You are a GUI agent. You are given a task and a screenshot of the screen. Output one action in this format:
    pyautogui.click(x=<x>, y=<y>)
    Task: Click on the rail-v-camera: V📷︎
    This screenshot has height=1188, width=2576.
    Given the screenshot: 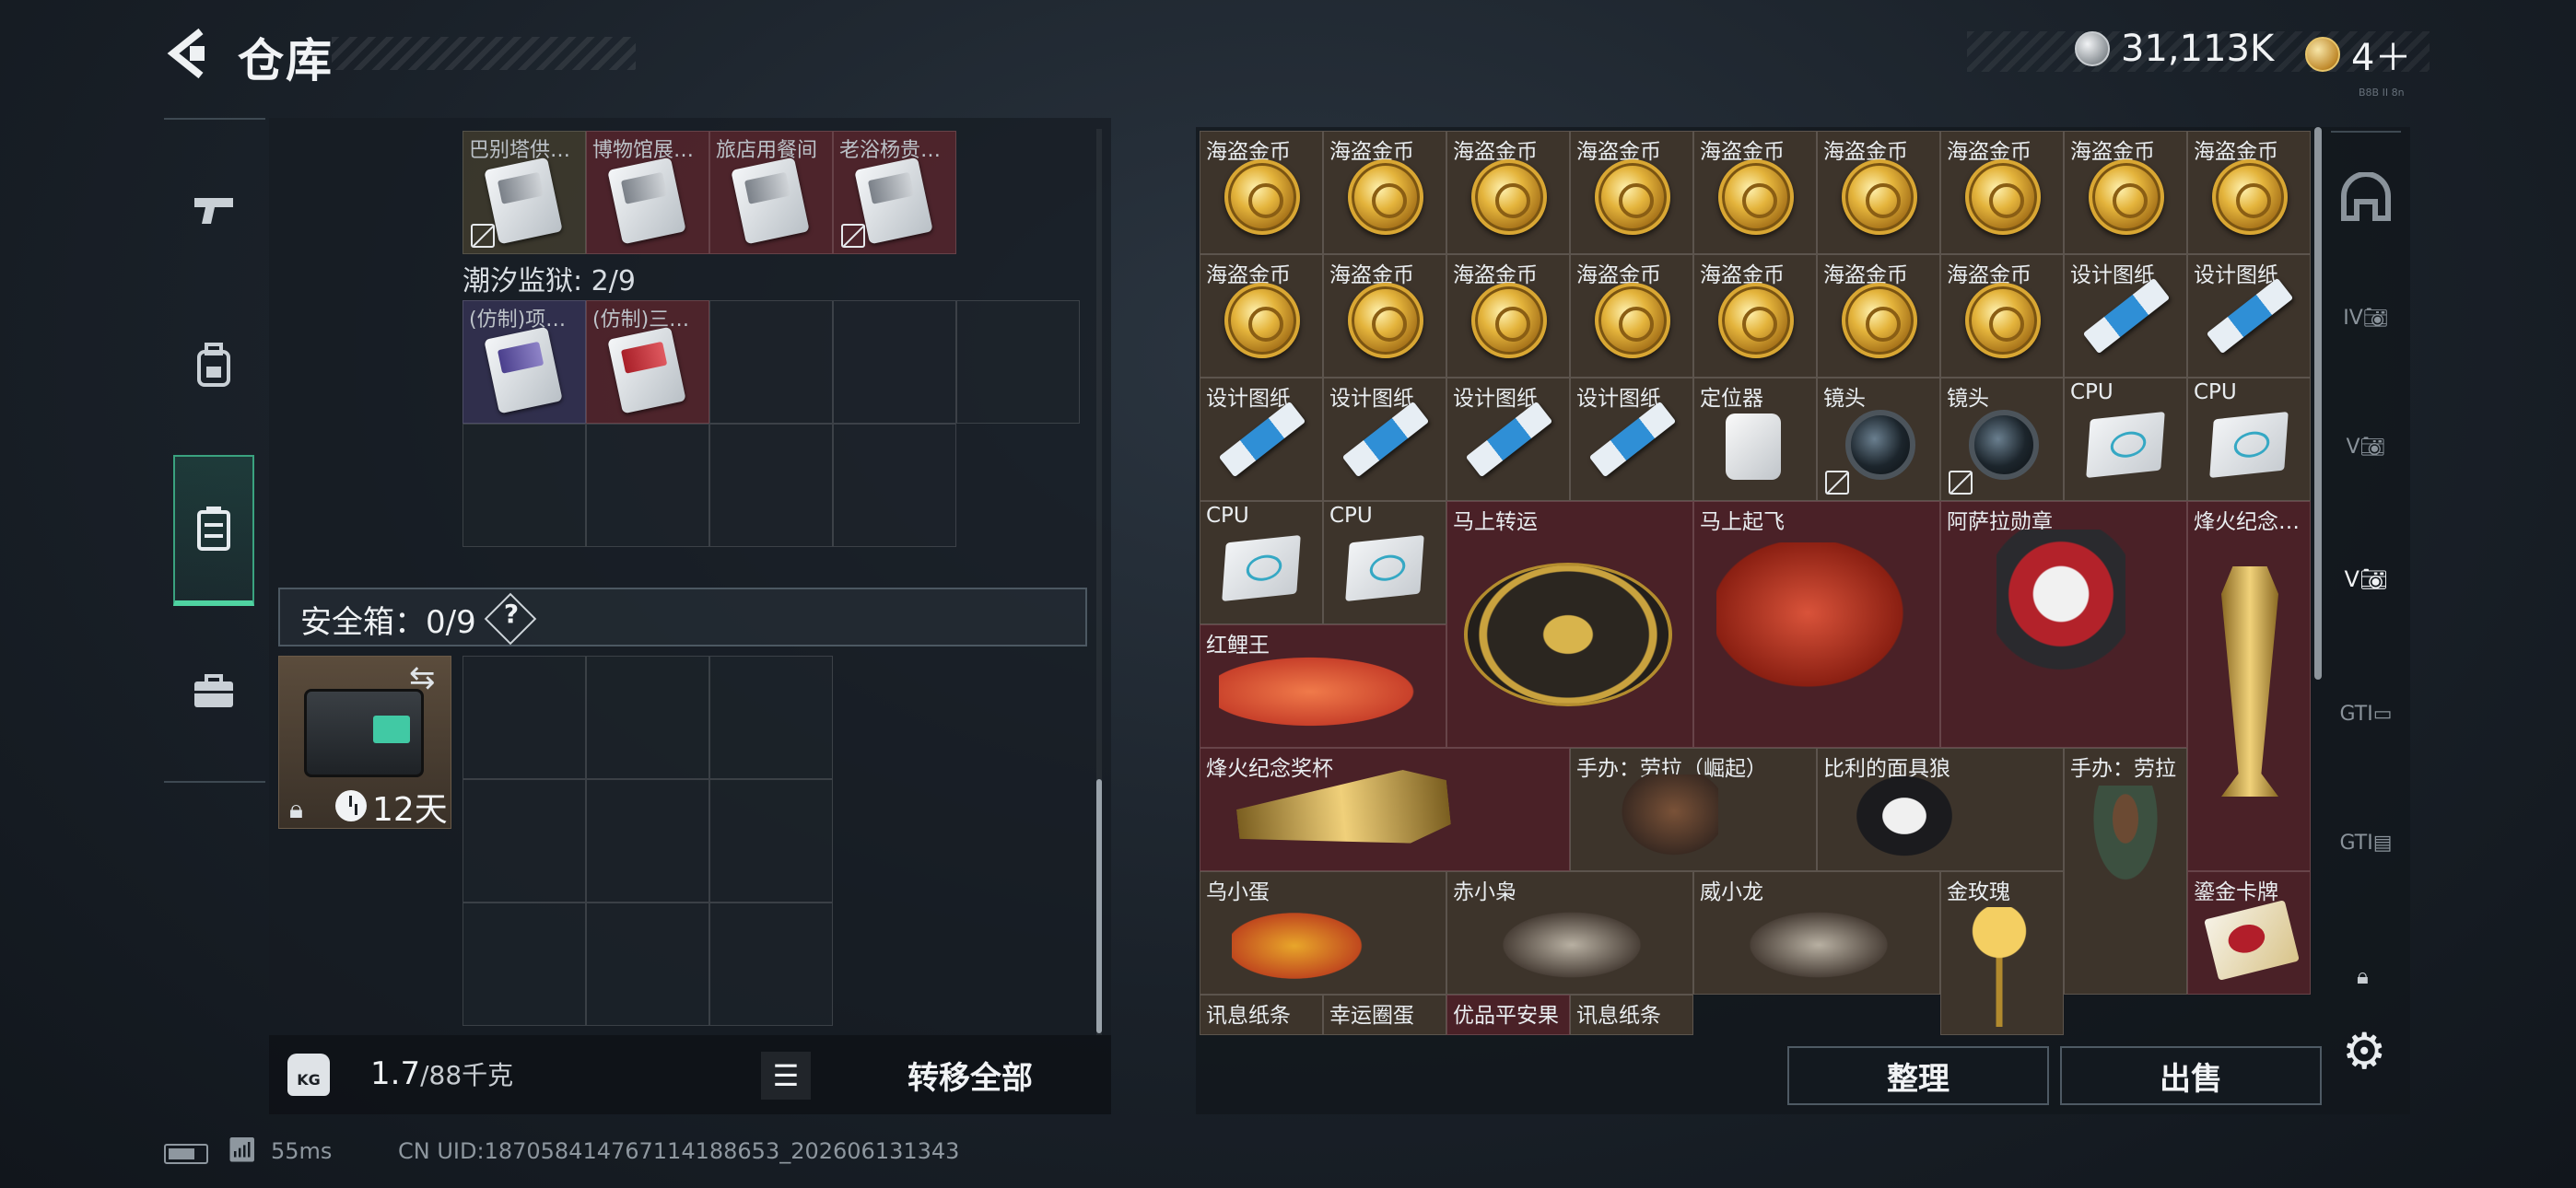 What is the action you would take?
    pyautogui.click(x=2366, y=446)
    